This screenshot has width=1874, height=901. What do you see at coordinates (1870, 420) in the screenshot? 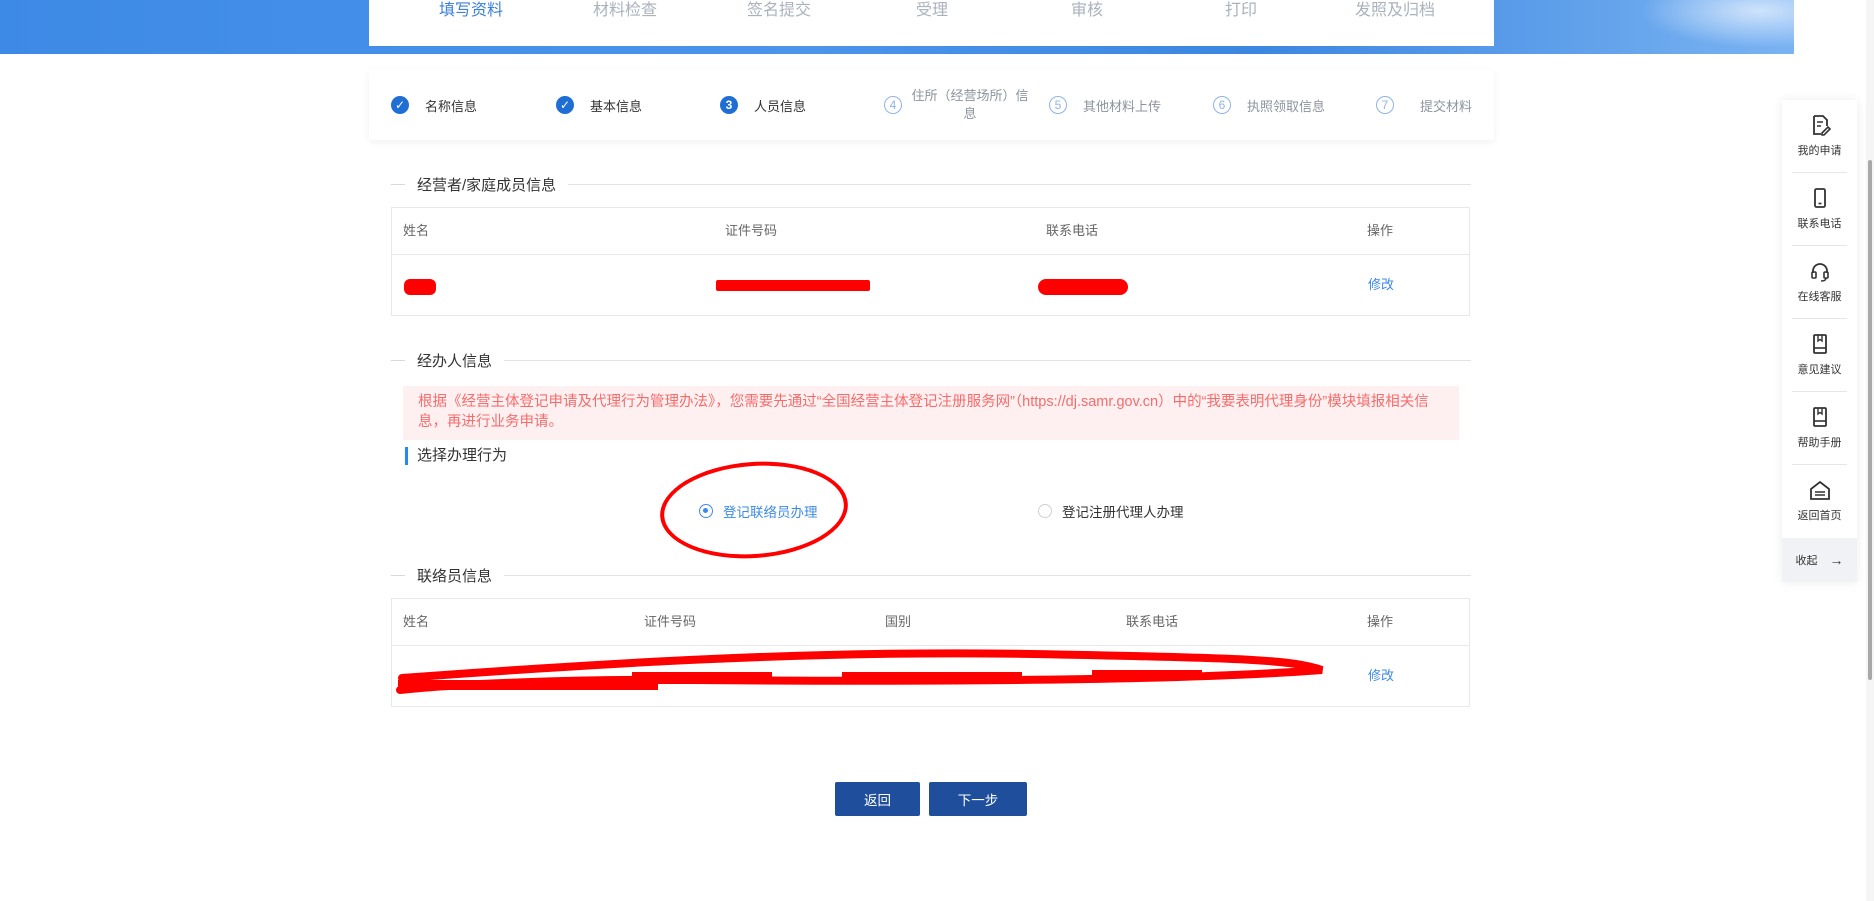
I see `scrollbar-thumb` at bounding box center [1870, 420].